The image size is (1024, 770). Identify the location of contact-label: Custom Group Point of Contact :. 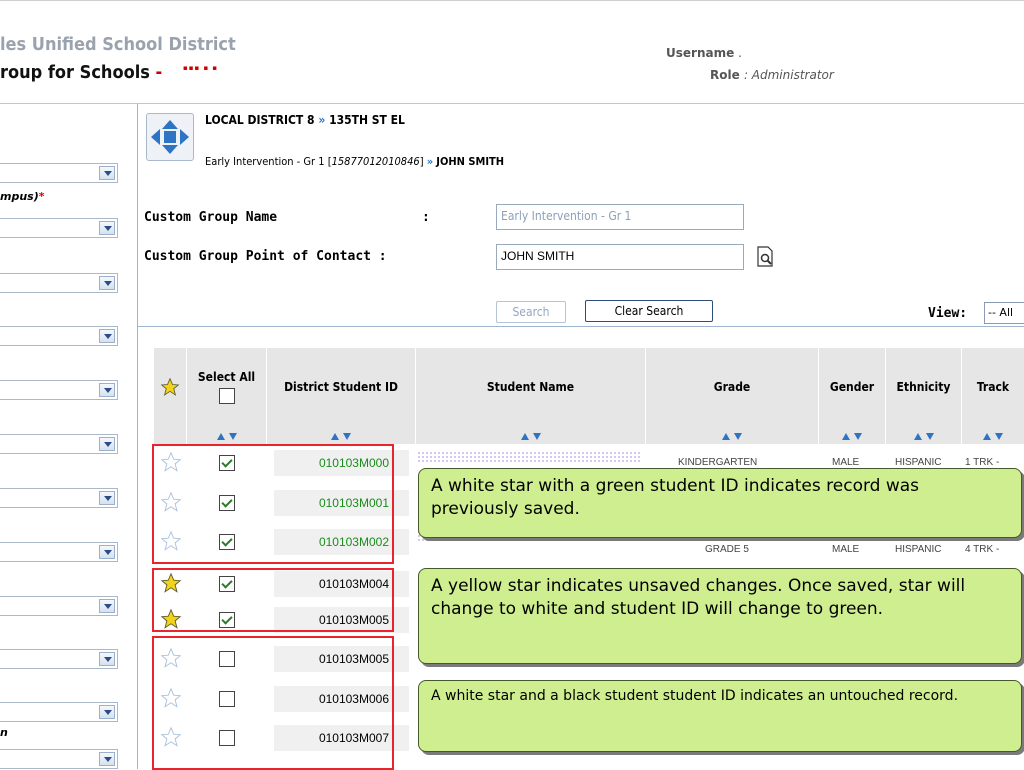
(265, 256).